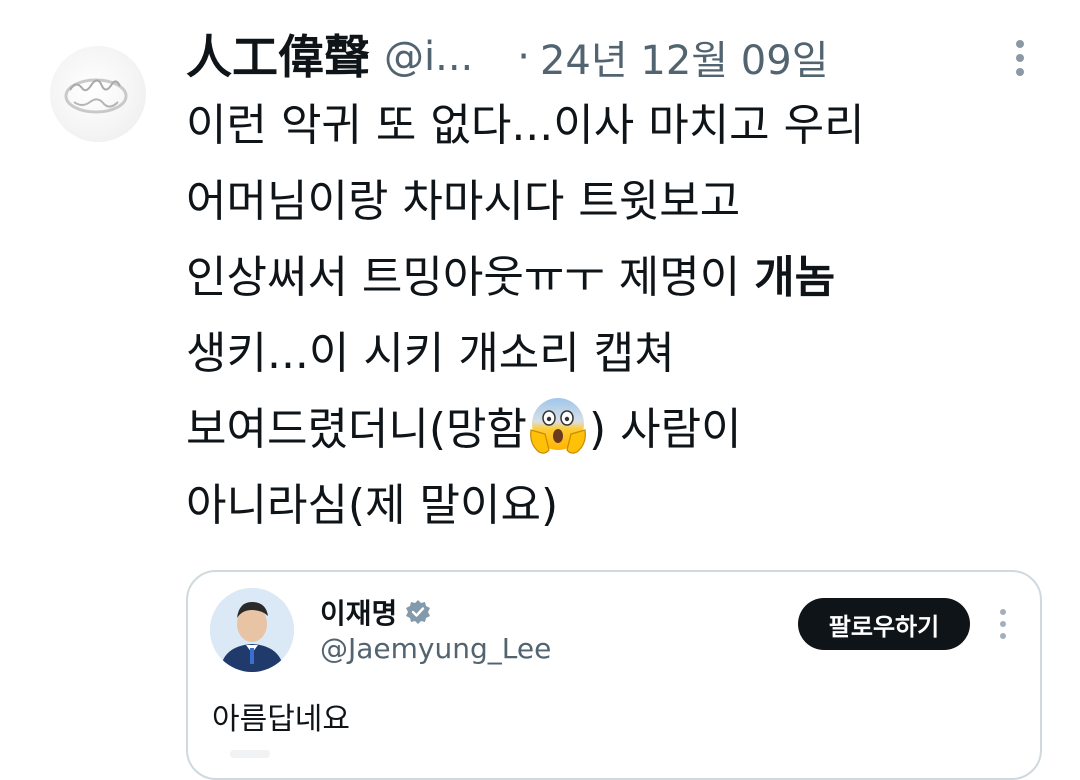 The image size is (1080, 780). What do you see at coordinates (616, 430) in the screenshot?
I see `post-text-line: 보여드렸더니(망함 ) 사람이` at bounding box center [616, 430].